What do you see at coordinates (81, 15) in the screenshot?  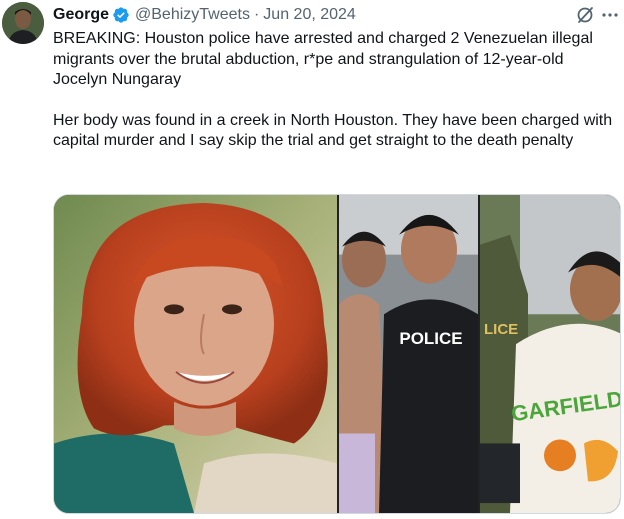 I see `display-name: George` at bounding box center [81, 15].